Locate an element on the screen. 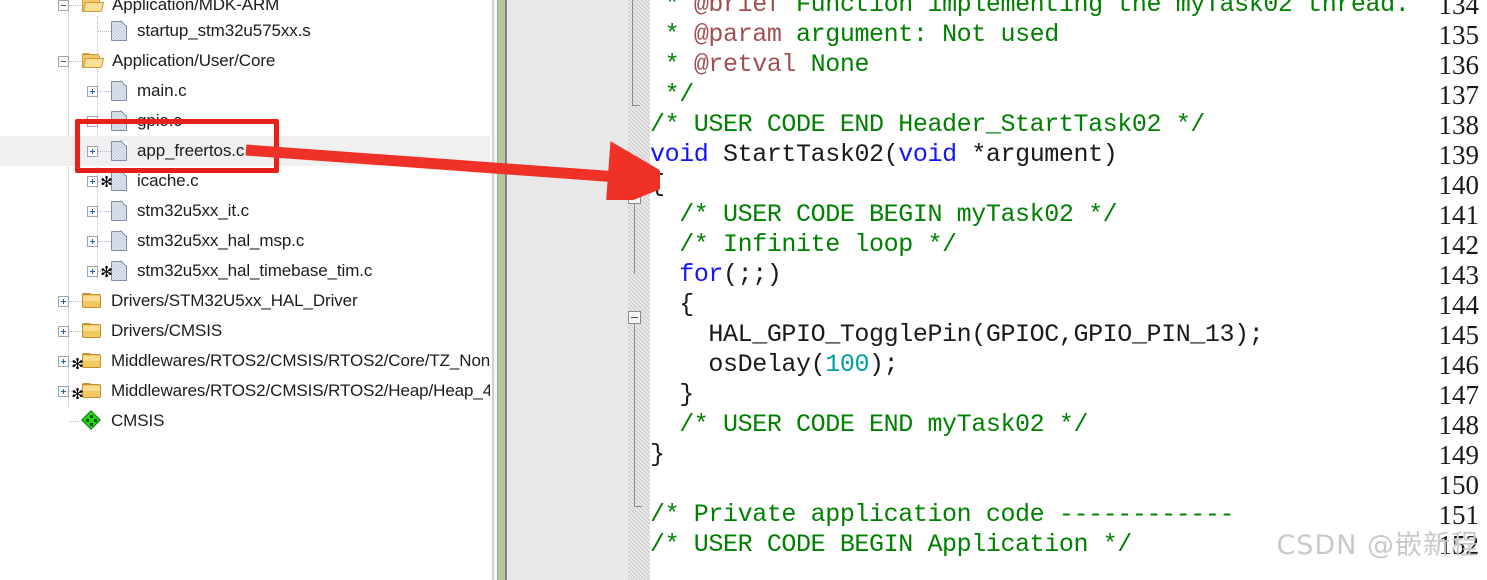  tree-item-label: Drivers/CMSIS is located at coordinates (167, 330).